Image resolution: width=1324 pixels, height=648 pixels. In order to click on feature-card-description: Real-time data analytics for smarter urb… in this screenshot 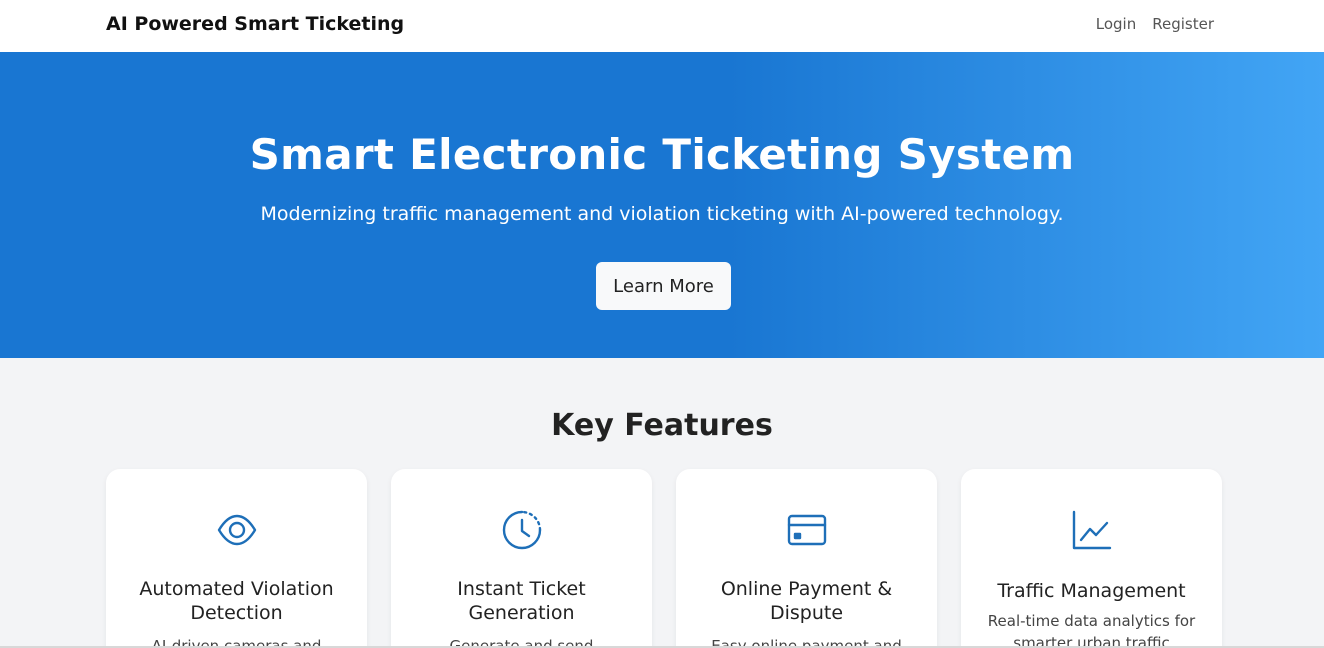, I will do `click(1091, 630)`.